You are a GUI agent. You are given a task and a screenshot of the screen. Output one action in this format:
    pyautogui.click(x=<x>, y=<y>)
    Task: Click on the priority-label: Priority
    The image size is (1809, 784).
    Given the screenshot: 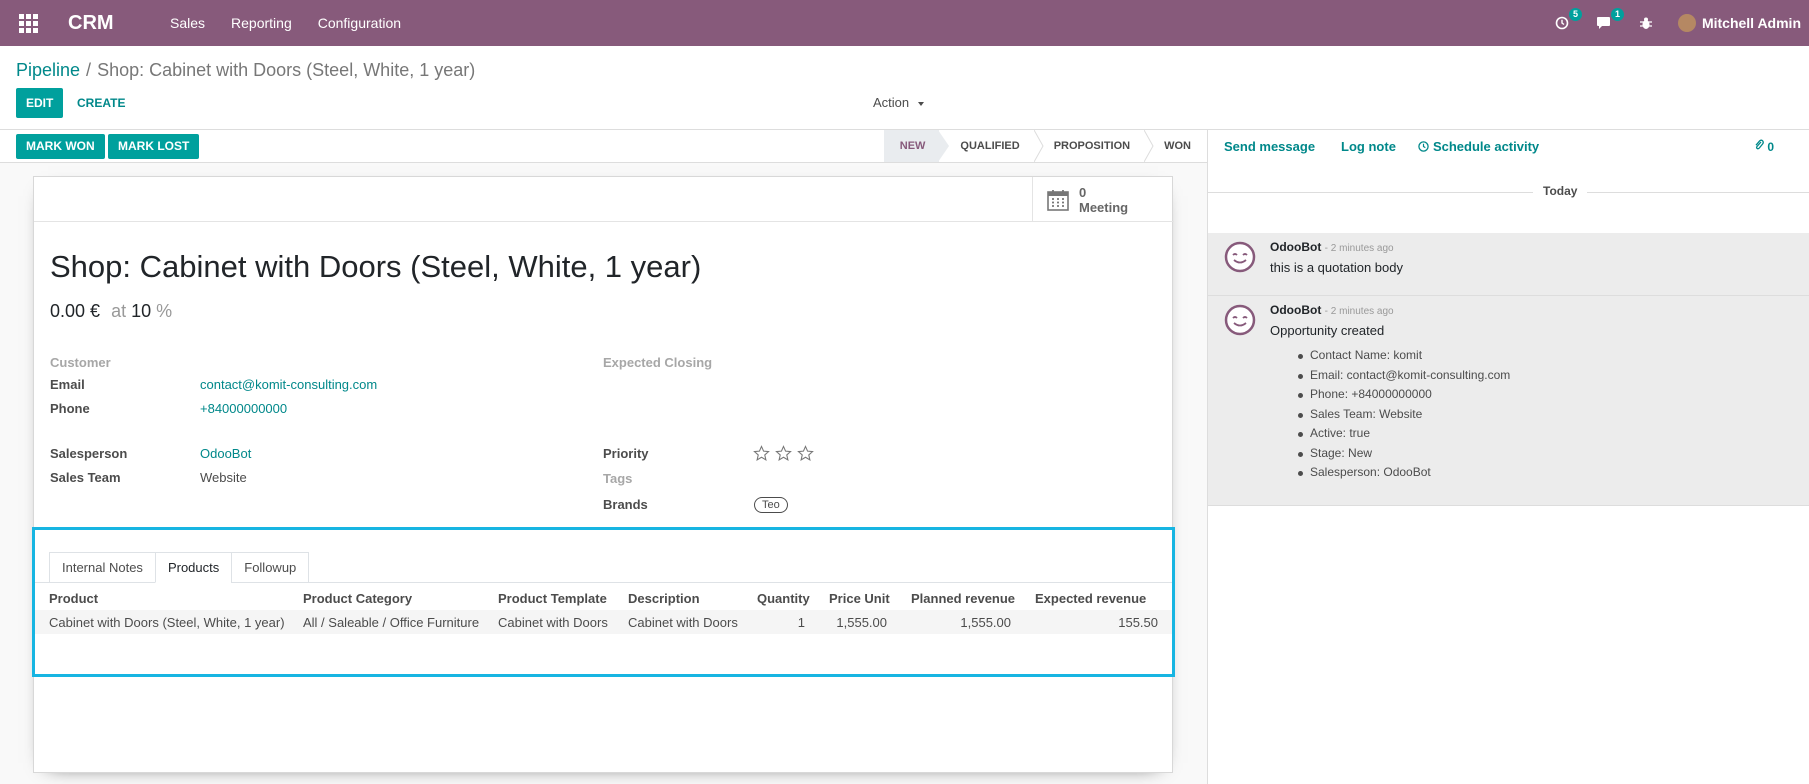 What is the action you would take?
    pyautogui.click(x=626, y=453)
    